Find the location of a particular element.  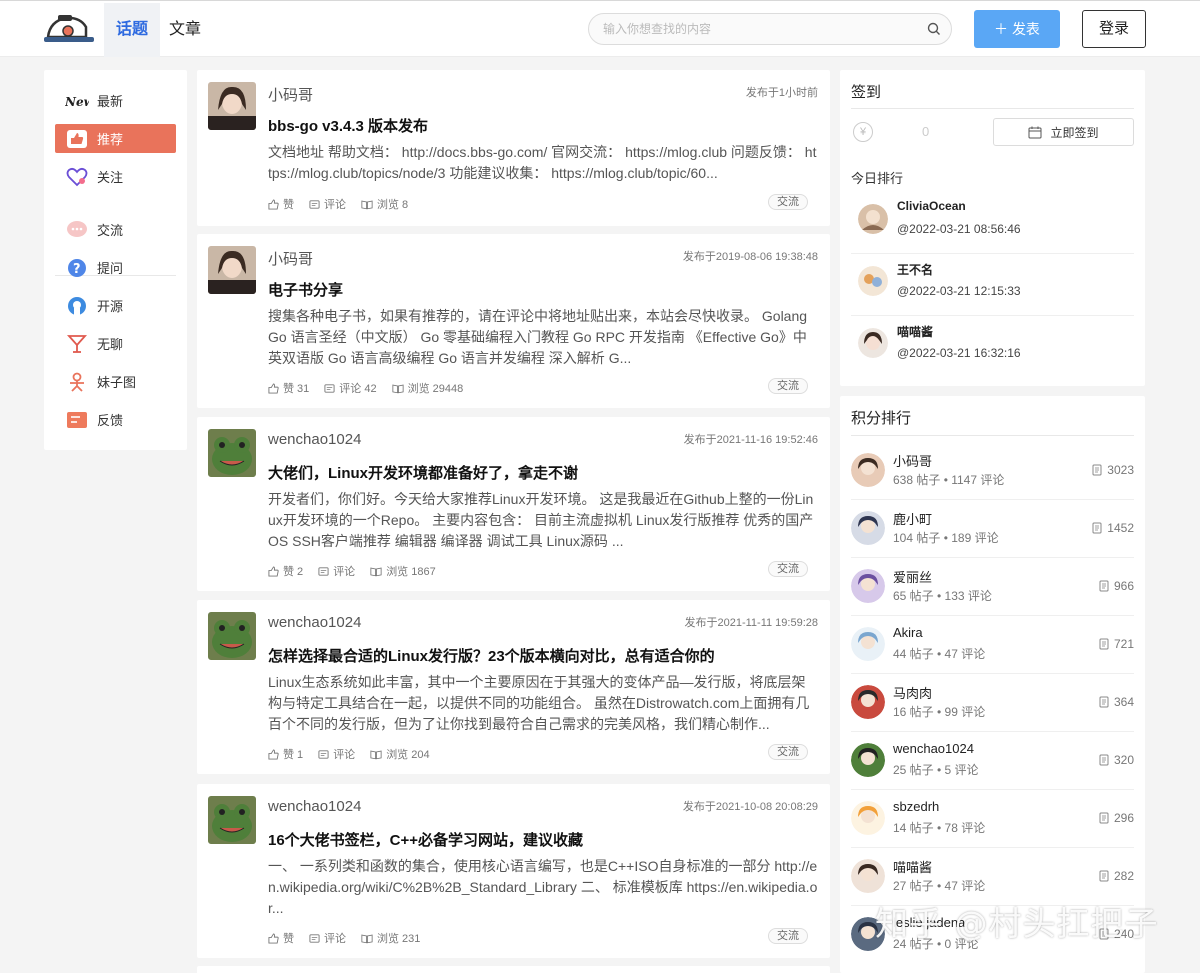

today-rank-item: 王不名 @2022-03-21 12:15:33 is located at coordinates (992, 285).